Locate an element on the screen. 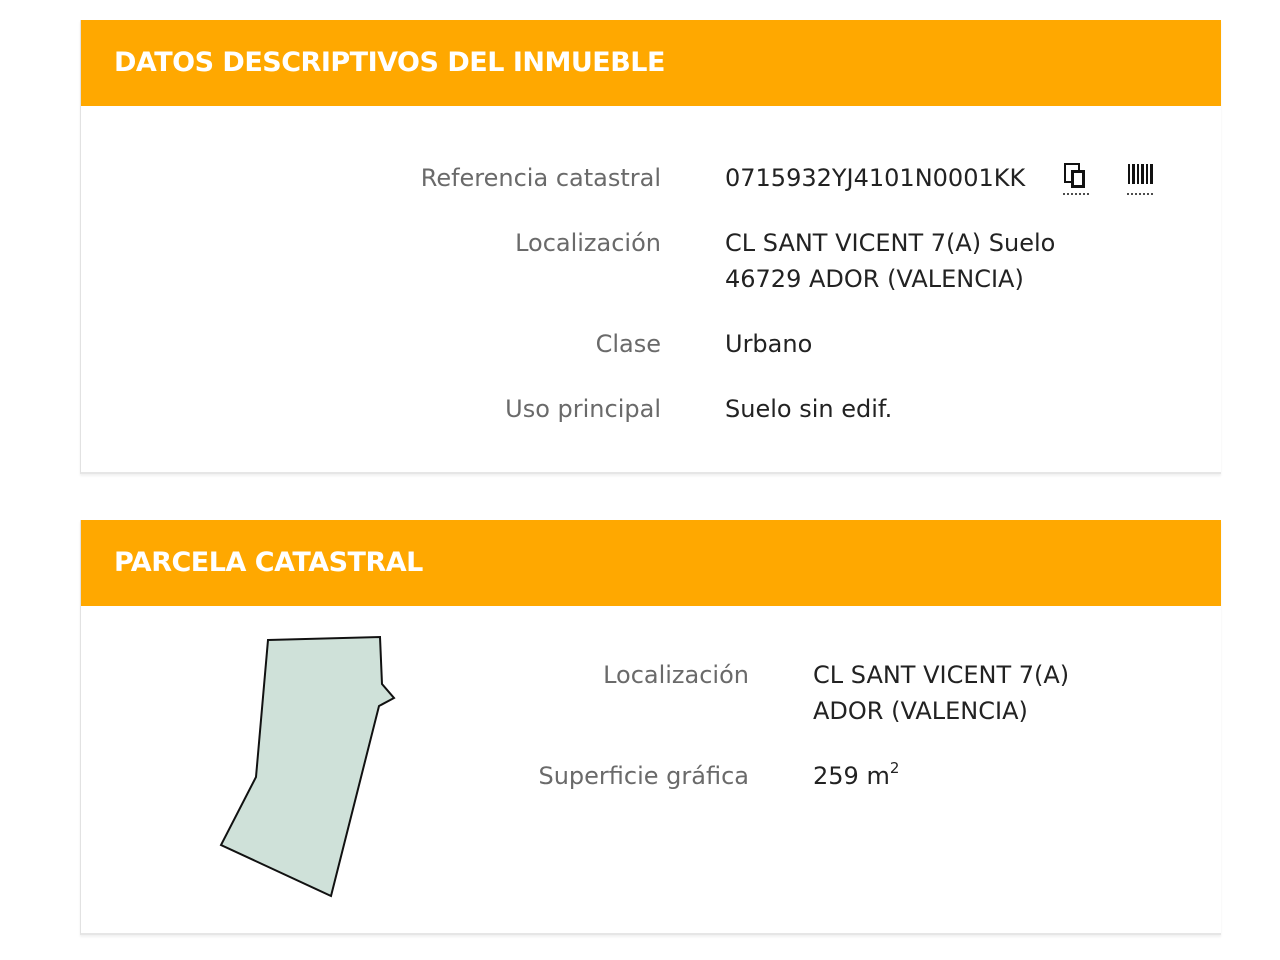 The height and width of the screenshot is (960, 1280). localizacion-label: Localización is located at coordinates (588, 243).